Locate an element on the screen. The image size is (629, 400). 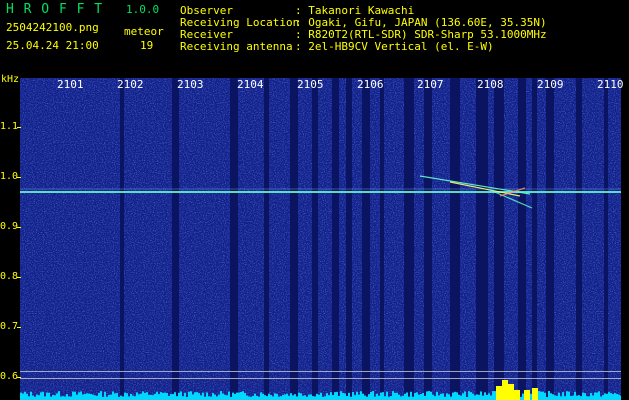
x-tick-label: 2105 is located at coordinates (310, 84).